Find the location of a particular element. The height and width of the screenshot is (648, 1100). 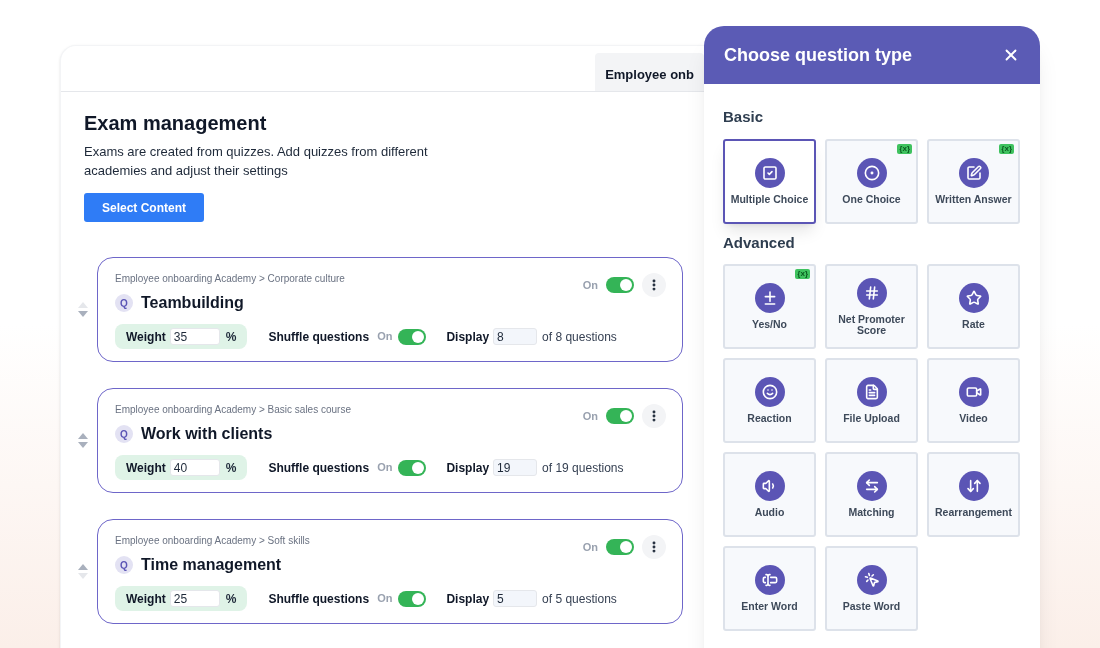

breadcrumb: Employee onboarding Academy > Soft skills is located at coordinates (212, 541).